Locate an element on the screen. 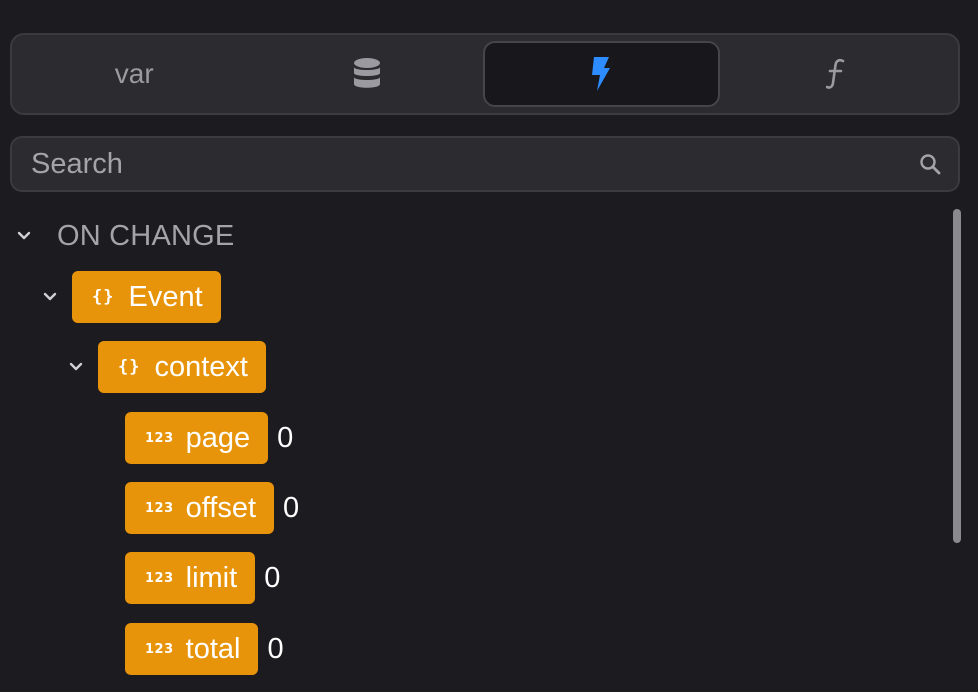 The width and height of the screenshot is (978, 692). event-pill: {} Event is located at coordinates (146, 297).